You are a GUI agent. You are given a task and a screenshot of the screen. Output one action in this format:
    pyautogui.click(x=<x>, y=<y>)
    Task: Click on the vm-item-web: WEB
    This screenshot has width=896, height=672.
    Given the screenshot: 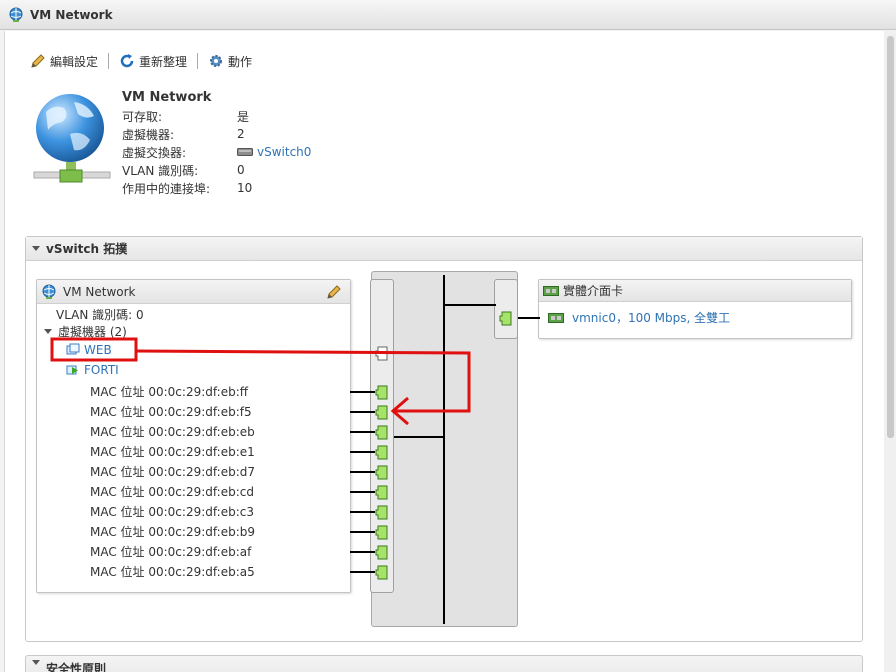 What is the action you would take?
    pyautogui.click(x=89, y=350)
    